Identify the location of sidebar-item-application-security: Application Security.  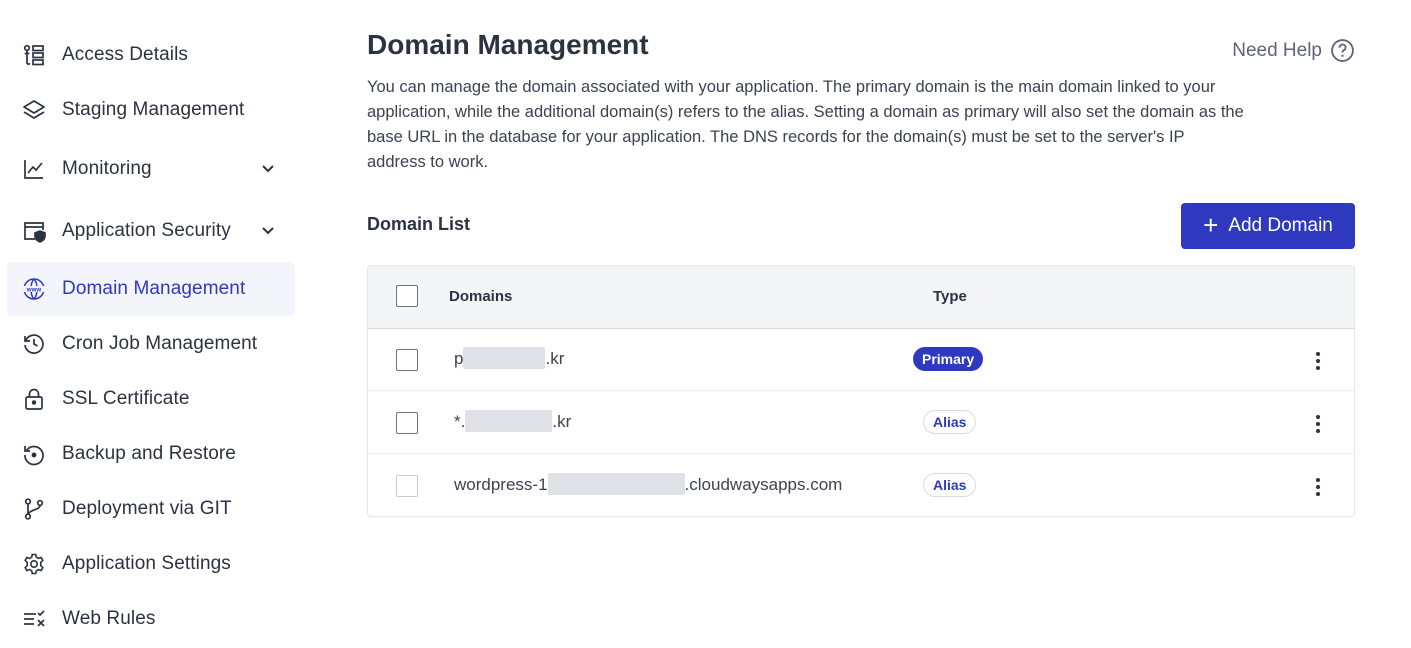
(151, 231).